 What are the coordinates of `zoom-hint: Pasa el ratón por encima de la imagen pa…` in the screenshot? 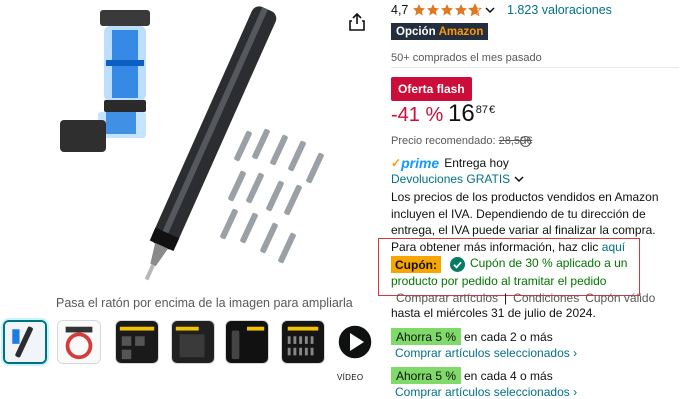 It's located at (204, 303).